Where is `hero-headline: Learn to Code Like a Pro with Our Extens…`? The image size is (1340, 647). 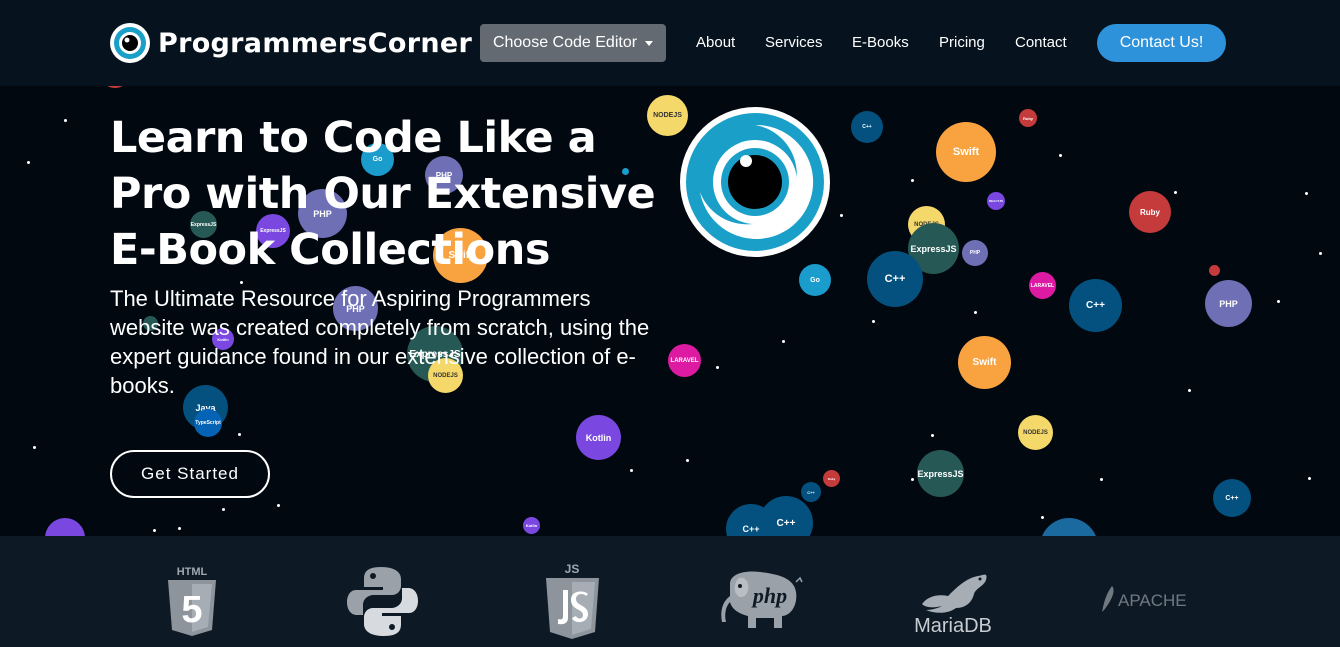
hero-headline: Learn to Code Like a Pro with Our Extens… is located at coordinates (383, 194).